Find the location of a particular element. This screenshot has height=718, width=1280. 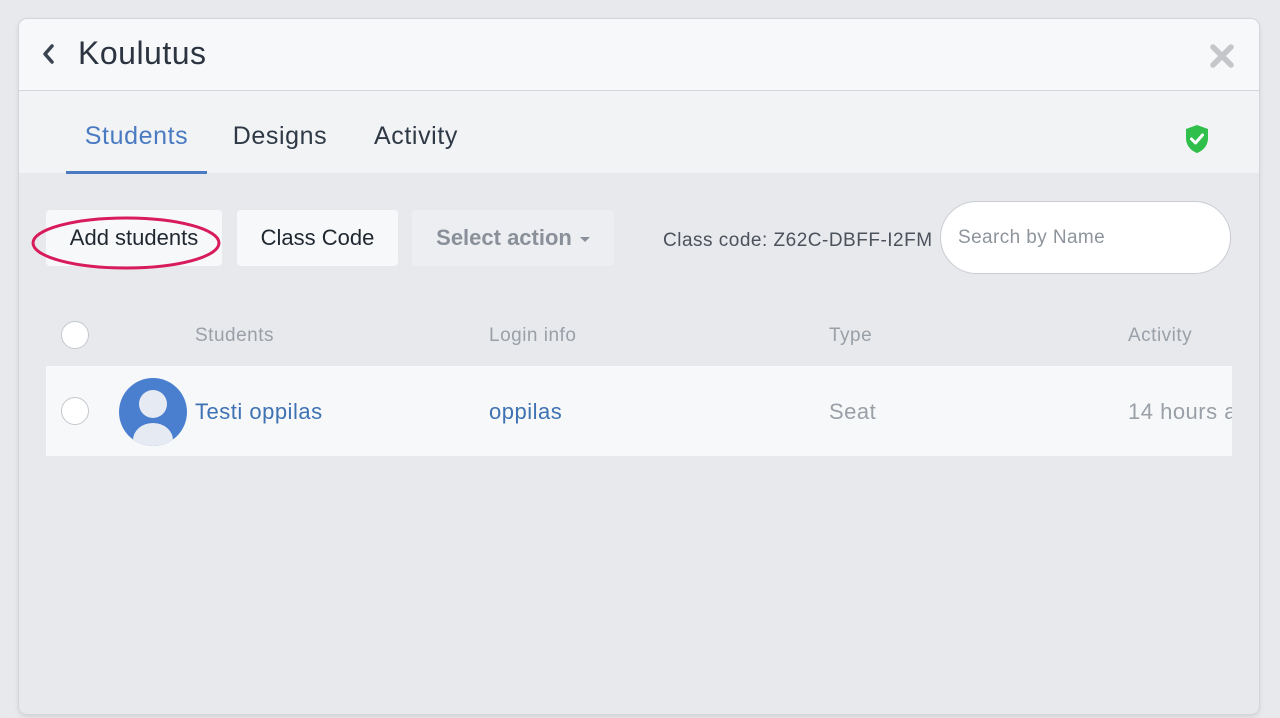

panel-header: Koulutus is located at coordinates (639, 55).